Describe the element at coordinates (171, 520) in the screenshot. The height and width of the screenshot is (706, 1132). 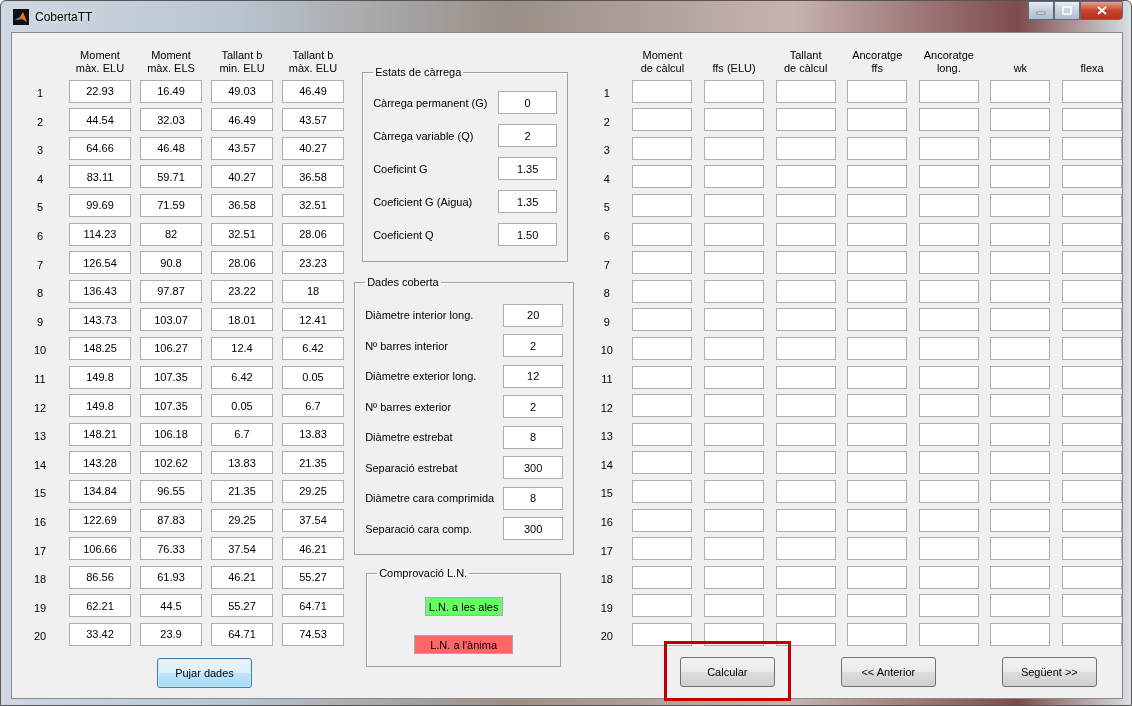
I see `value-field: 87.83` at that location.